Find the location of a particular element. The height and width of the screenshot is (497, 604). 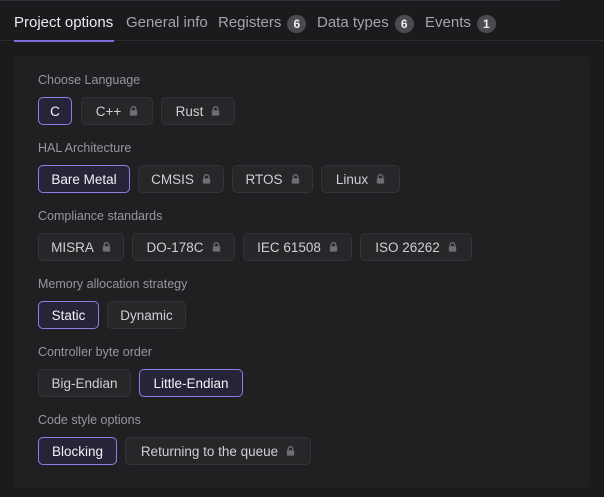

option-label: Bare Metal is located at coordinates (84, 179).